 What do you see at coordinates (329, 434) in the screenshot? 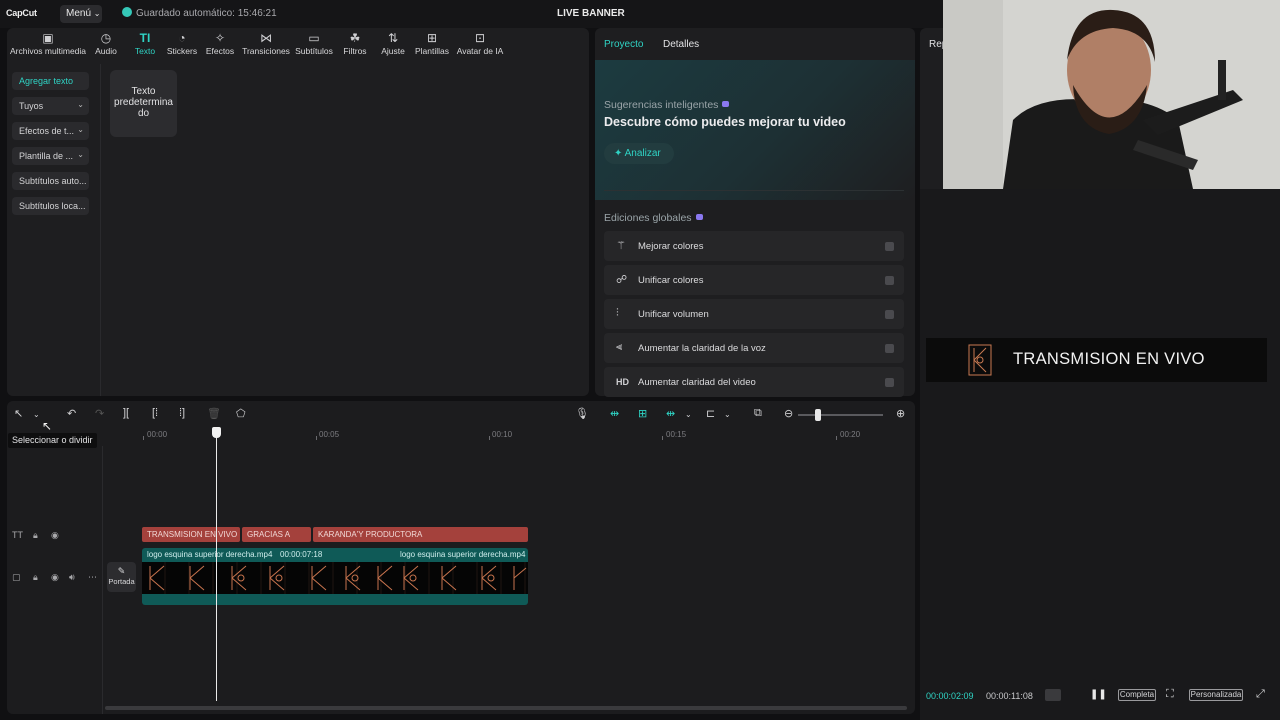
I see `ruler-label: 00:05` at bounding box center [329, 434].